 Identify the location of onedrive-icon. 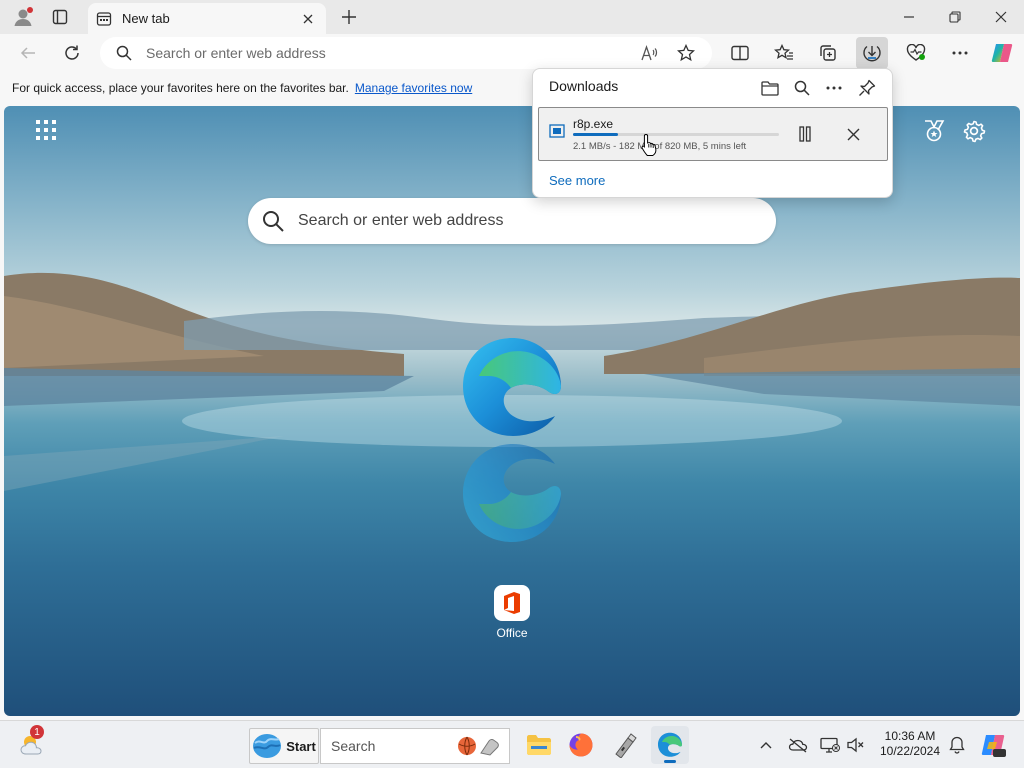
(798, 745).